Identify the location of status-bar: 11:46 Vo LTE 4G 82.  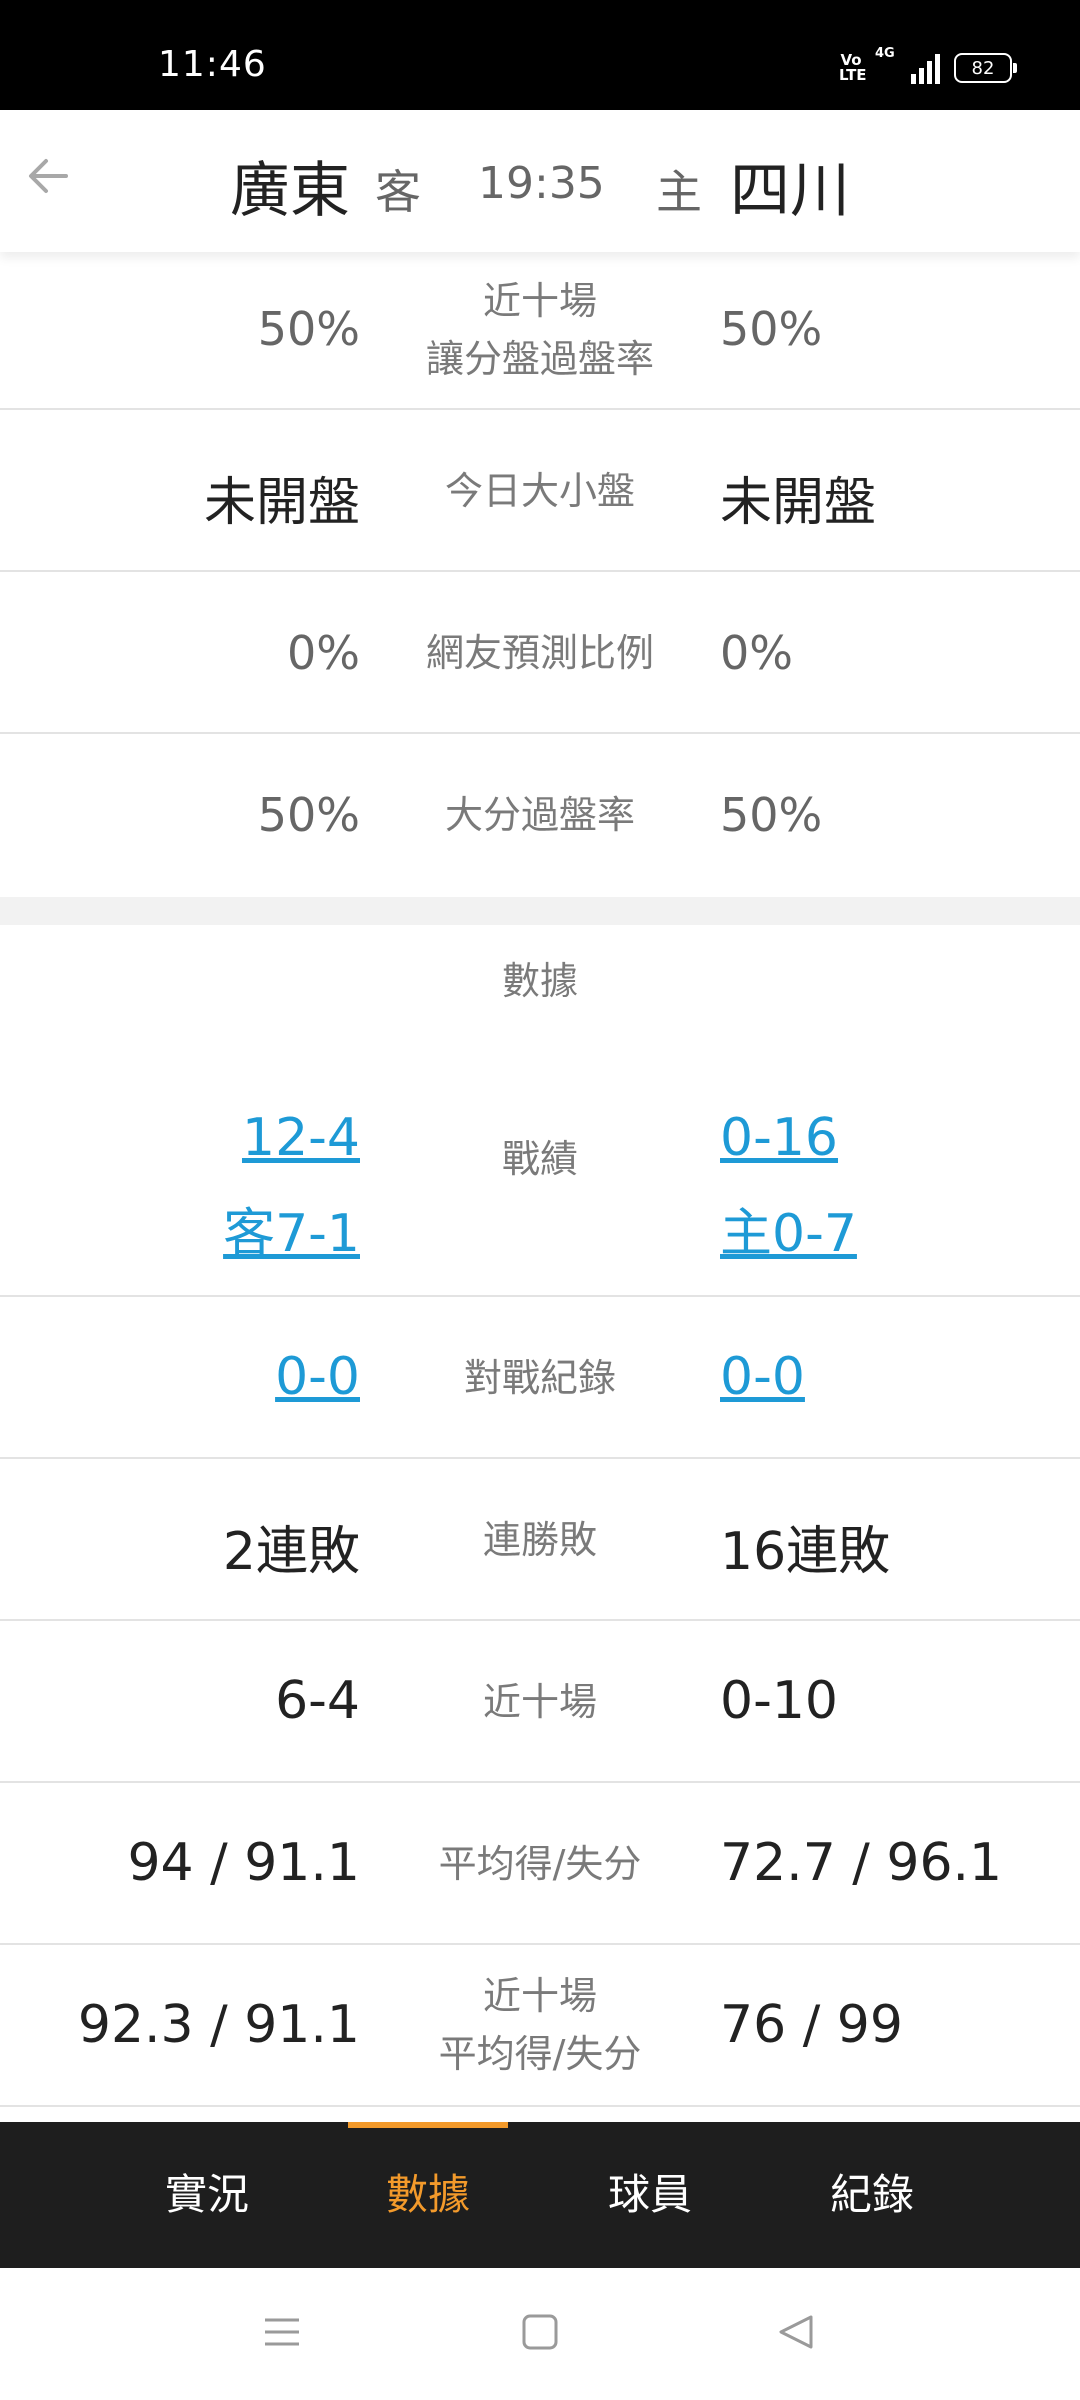
(540, 55).